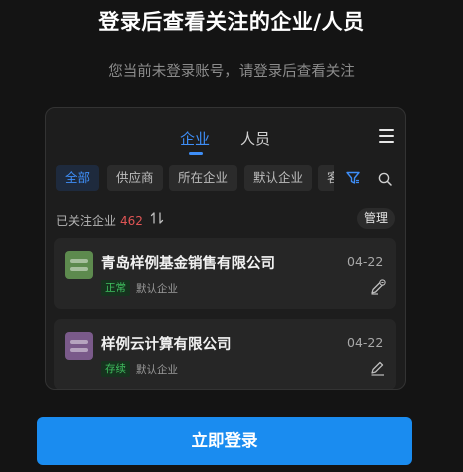 Image resolution: width=463 pixels, height=472 pixels. I want to click on filter-chip-supplier: 供应商, so click(135, 178).